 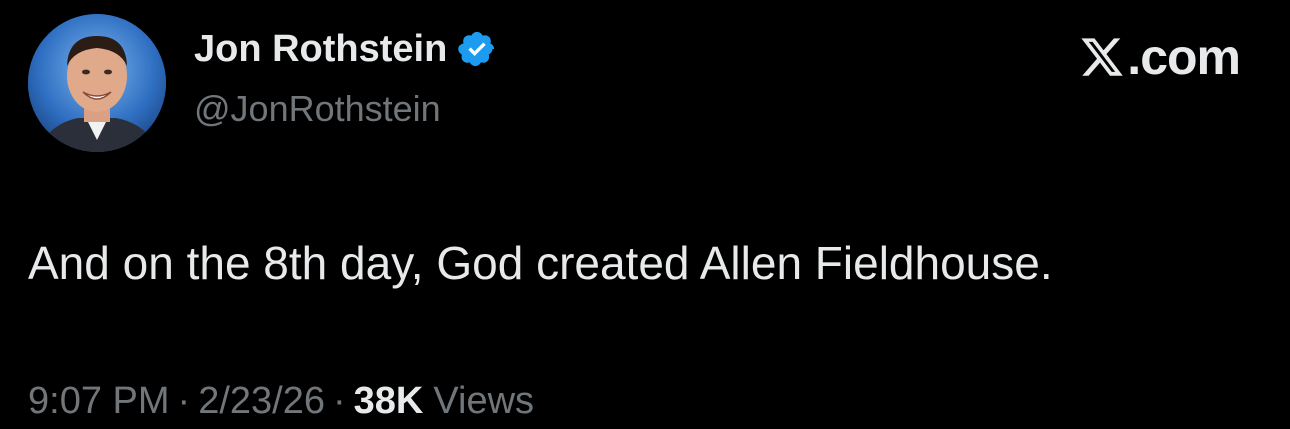 I want to click on views-count: 38K, so click(x=389, y=401).